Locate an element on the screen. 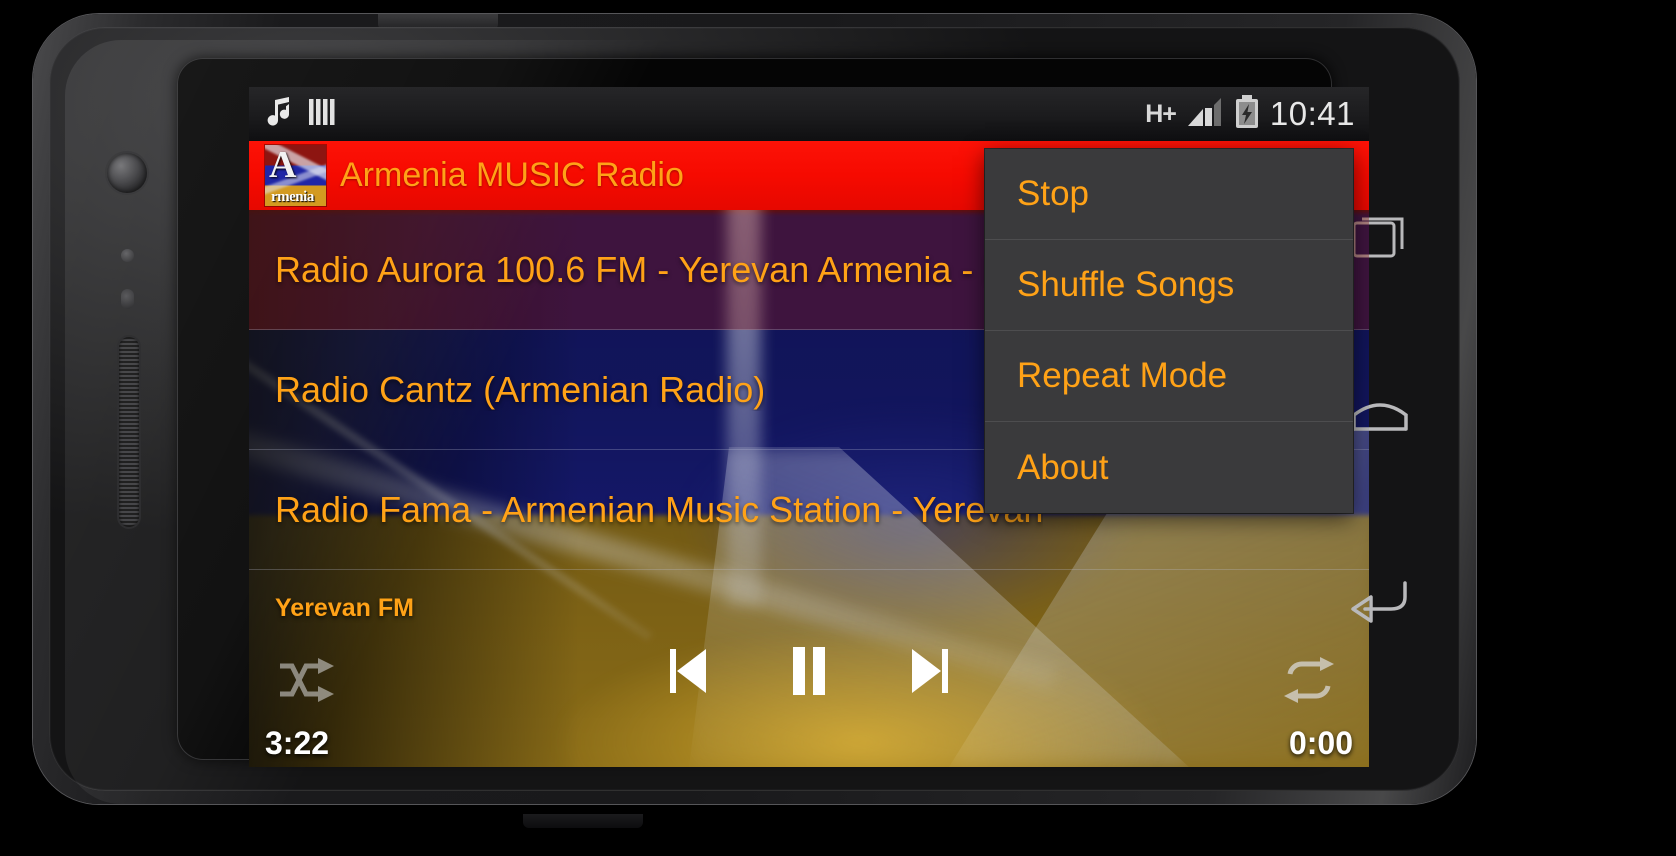 Image resolution: width=1676 pixels, height=856 pixels. notification-led is located at coordinates (127, 299).